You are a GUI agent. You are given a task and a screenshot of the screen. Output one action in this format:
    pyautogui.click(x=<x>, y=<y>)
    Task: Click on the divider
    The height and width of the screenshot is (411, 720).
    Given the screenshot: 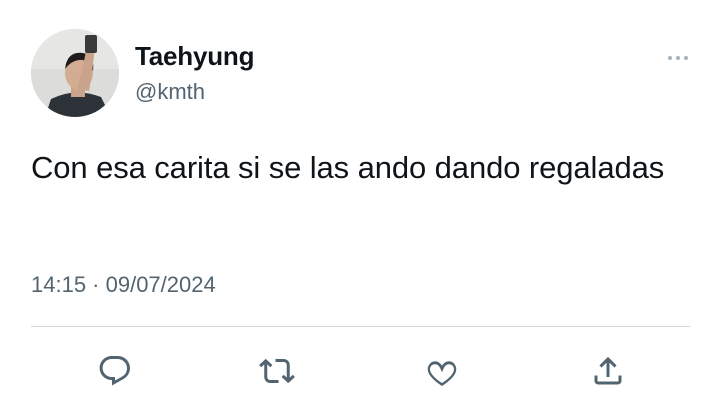 What is the action you would take?
    pyautogui.click(x=360, y=326)
    